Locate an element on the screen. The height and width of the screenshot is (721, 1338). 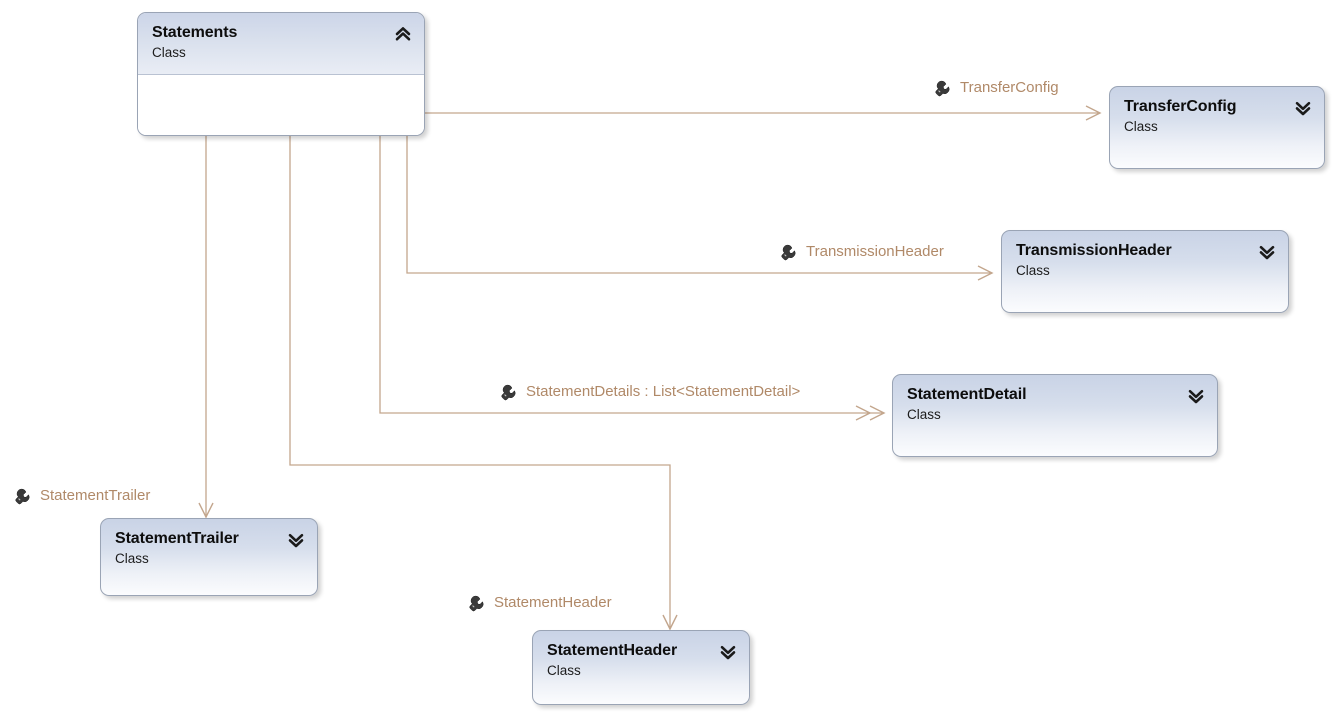
class-node-statements: Statements Class is located at coordinates (281, 74).